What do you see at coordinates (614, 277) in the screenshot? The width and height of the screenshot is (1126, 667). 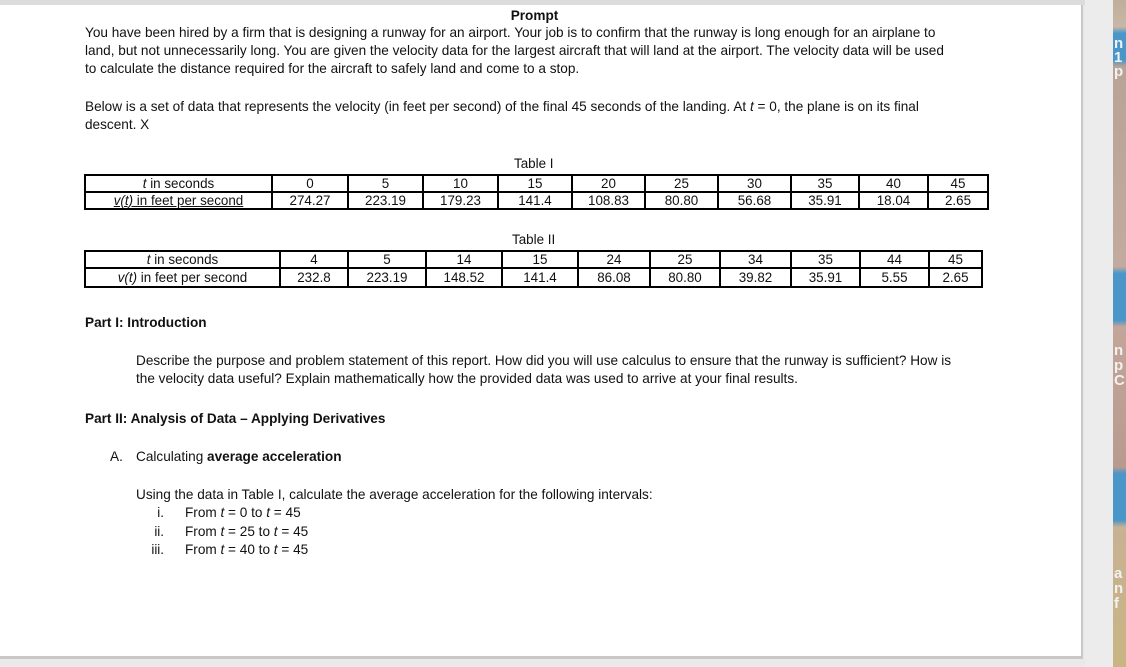 I see `table-cell: 86.08` at bounding box center [614, 277].